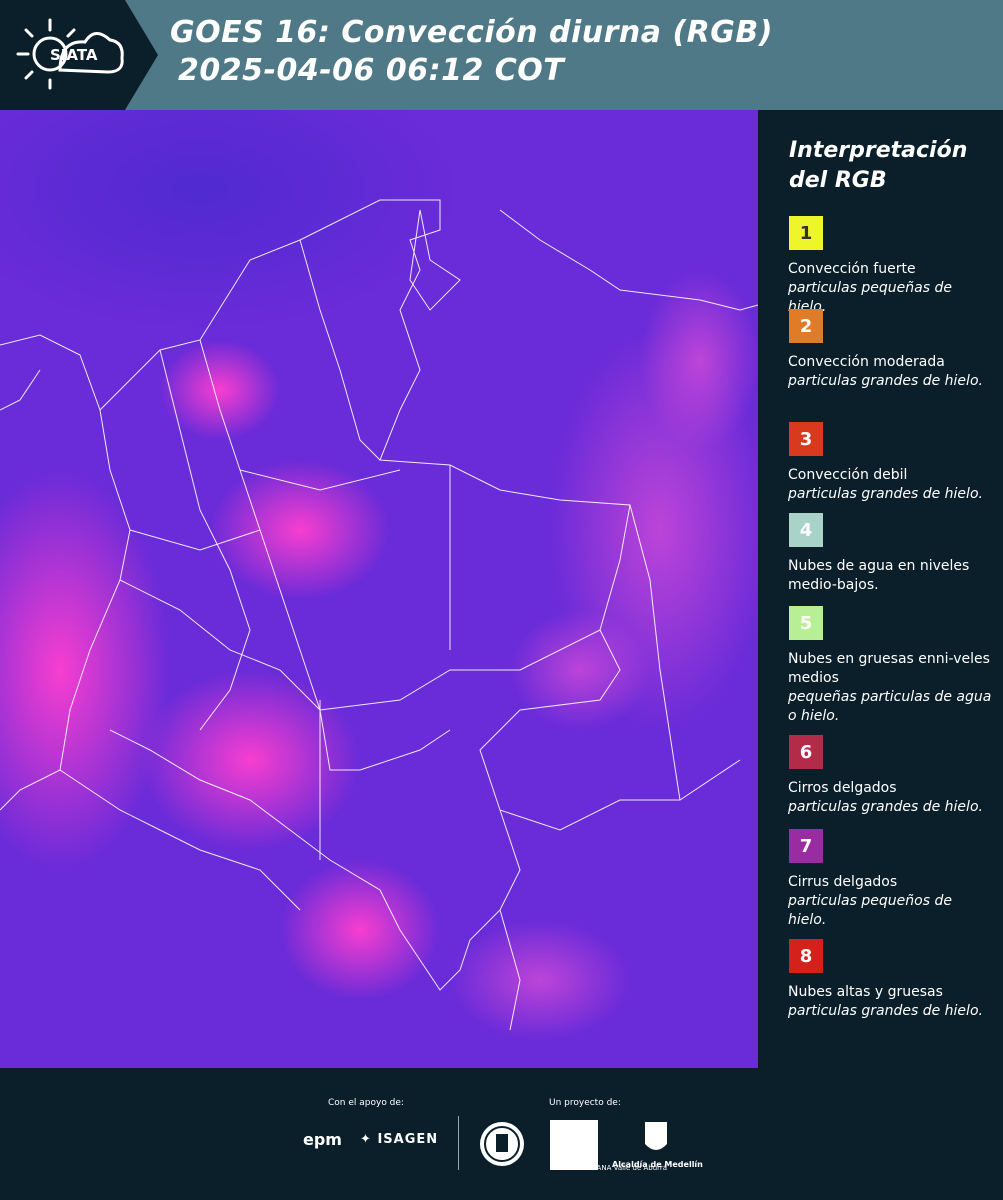  Describe the element at coordinates (574, 1145) in the screenshot. I see `area-metropolitana-logo` at that location.